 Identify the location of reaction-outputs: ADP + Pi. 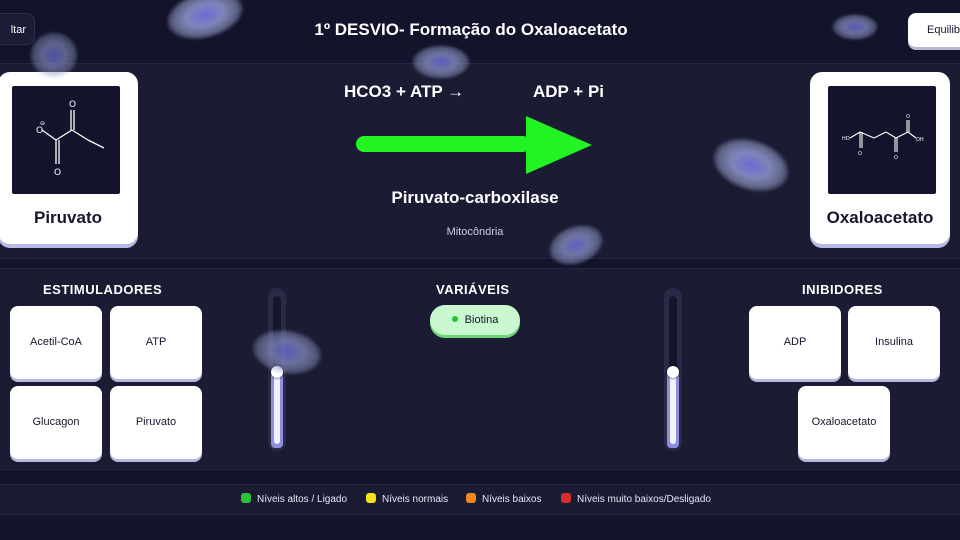
(569, 91).